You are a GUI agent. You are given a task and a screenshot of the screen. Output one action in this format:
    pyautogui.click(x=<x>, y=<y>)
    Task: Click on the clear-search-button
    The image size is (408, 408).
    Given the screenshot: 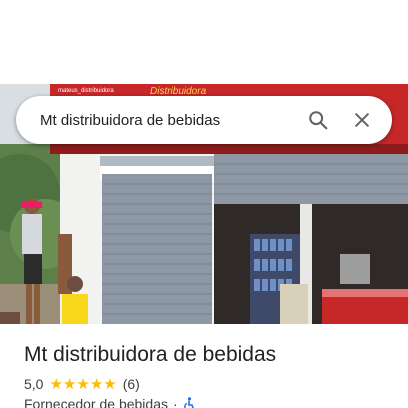 What is the action you would take?
    pyautogui.click(x=362, y=120)
    